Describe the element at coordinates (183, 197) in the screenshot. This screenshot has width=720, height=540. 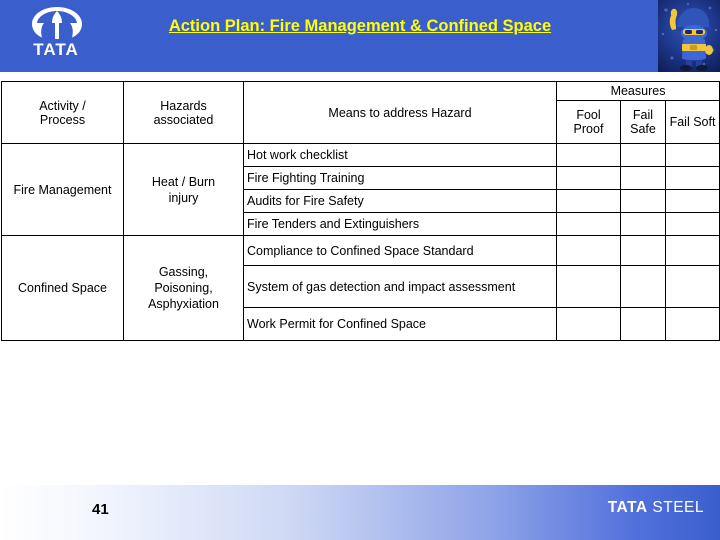
I see `cell-hazard-line2: injury` at that location.